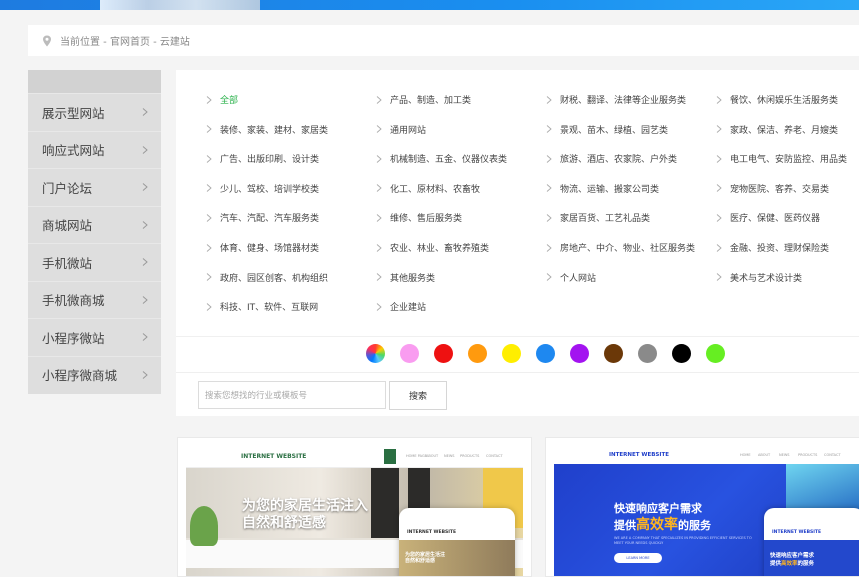 The height and width of the screenshot is (577, 859). I want to click on headline-text: 提供, so click(625, 525).